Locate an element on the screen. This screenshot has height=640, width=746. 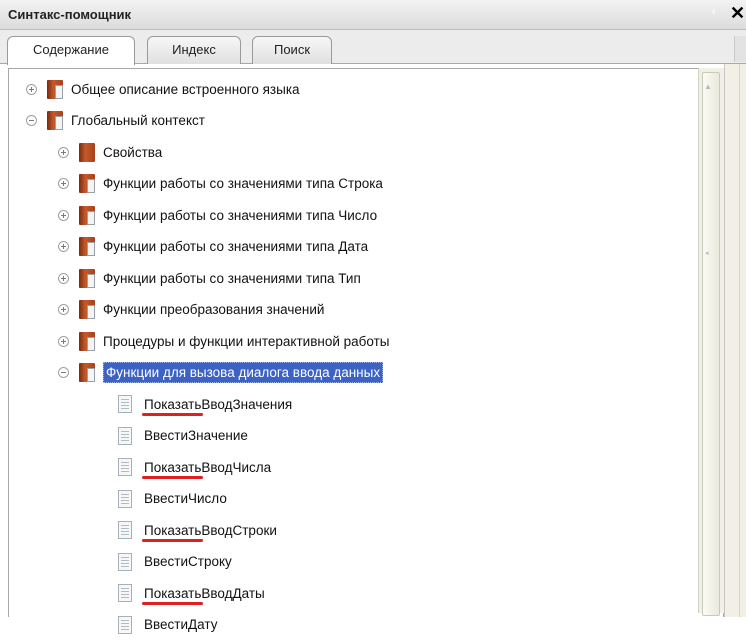
title-bar: Синтакс-помощник ᵍ ✕ is located at coordinates (373, 15).